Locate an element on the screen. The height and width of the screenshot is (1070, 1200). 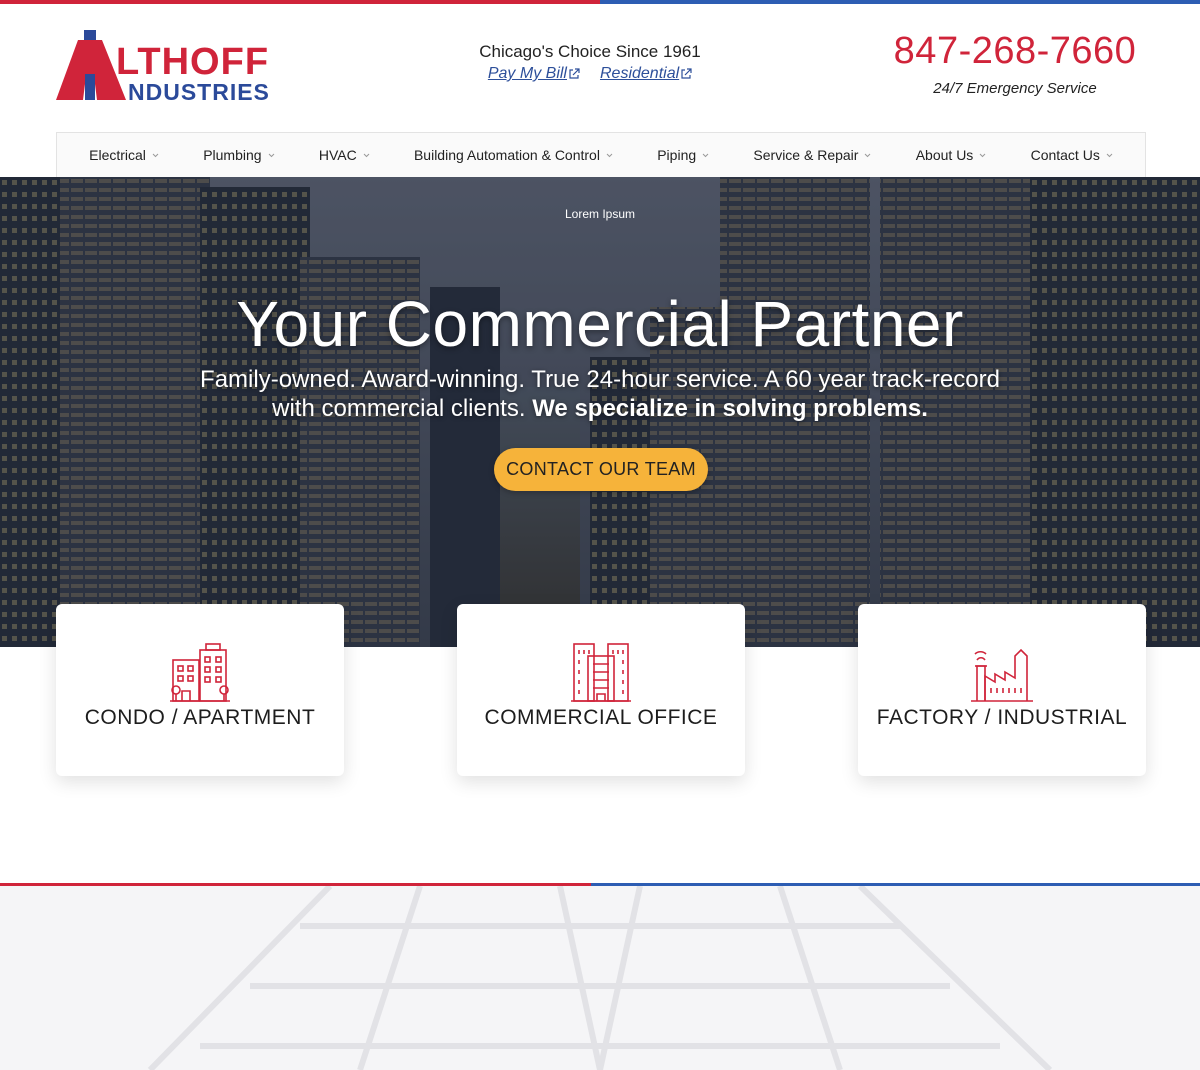
nav-label: Piping is located at coordinates (677, 155).